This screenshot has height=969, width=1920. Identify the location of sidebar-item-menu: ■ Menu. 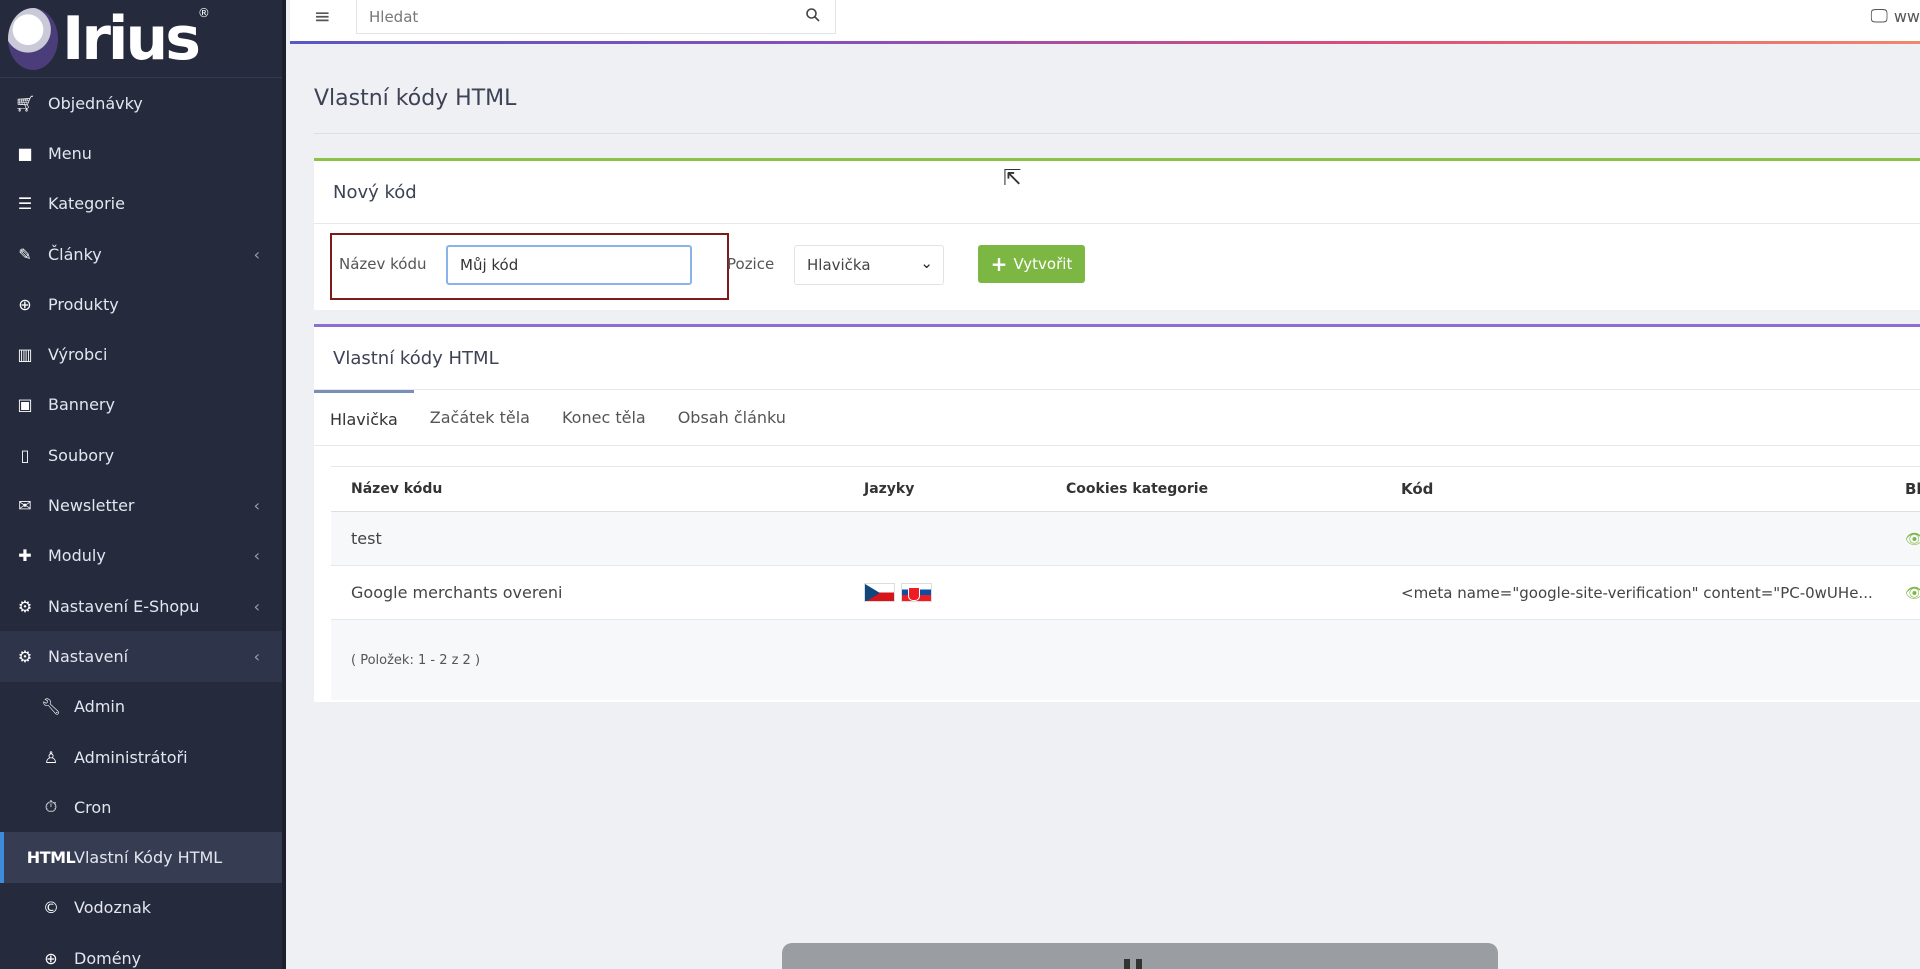
(141, 153).